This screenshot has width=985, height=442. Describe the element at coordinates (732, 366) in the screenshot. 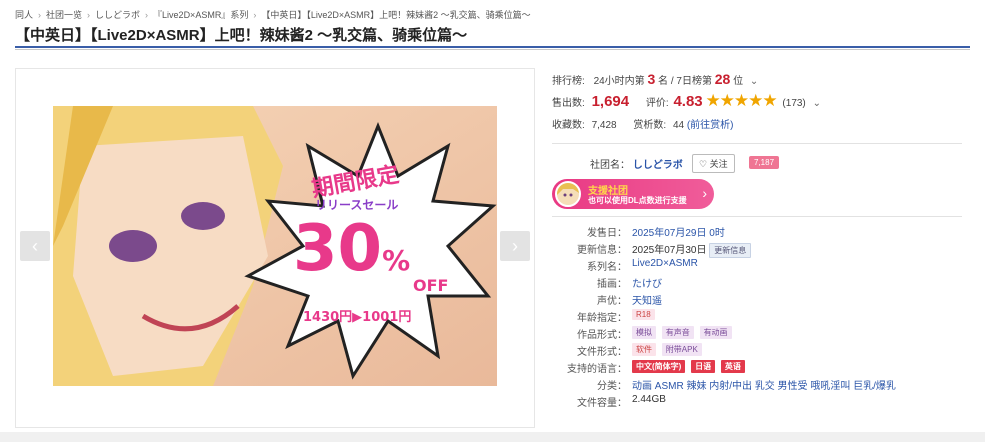

I see `language-tag: 英语` at that location.